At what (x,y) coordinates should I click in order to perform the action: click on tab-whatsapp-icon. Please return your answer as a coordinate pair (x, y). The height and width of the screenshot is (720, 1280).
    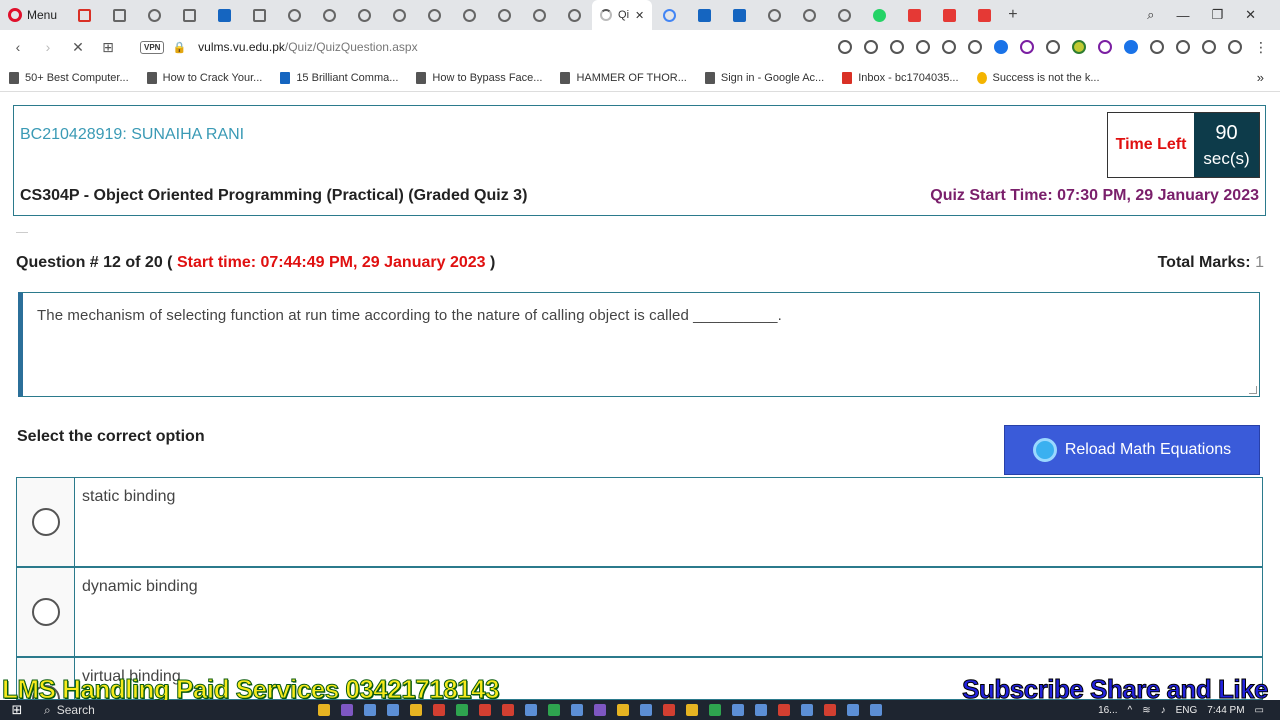
    Looking at the image, I should click on (880, 15).